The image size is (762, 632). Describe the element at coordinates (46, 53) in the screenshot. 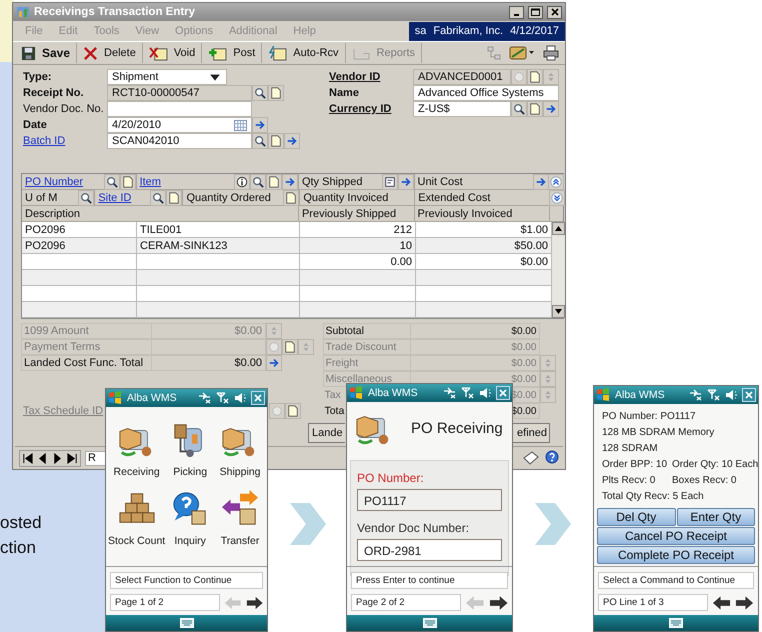

I see `toolbar-button: Save` at that location.